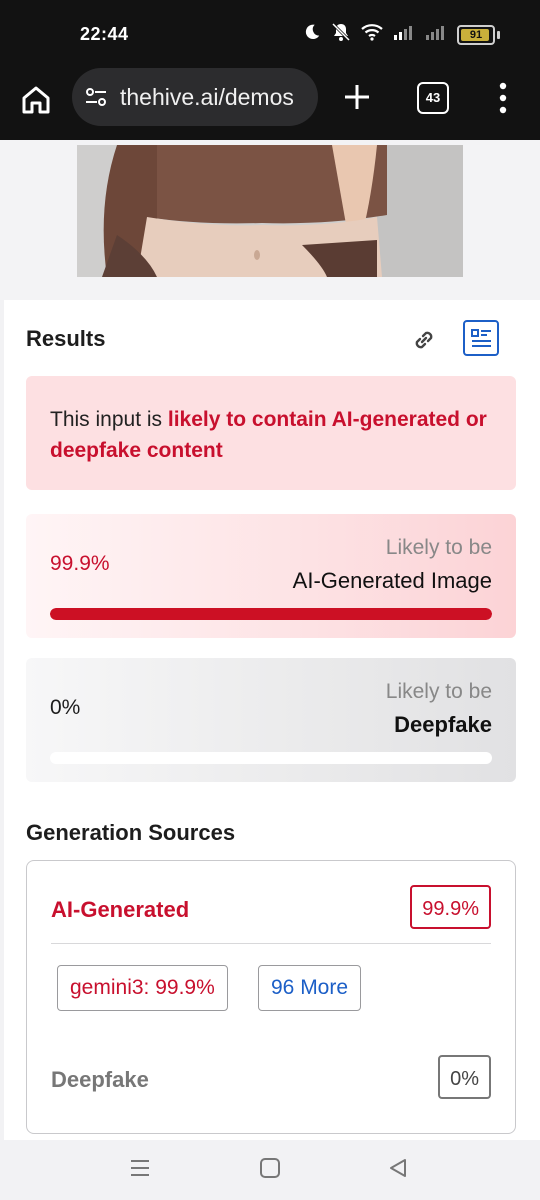 The image size is (540, 1200). I want to click on battery-level: 91, so click(476, 34).